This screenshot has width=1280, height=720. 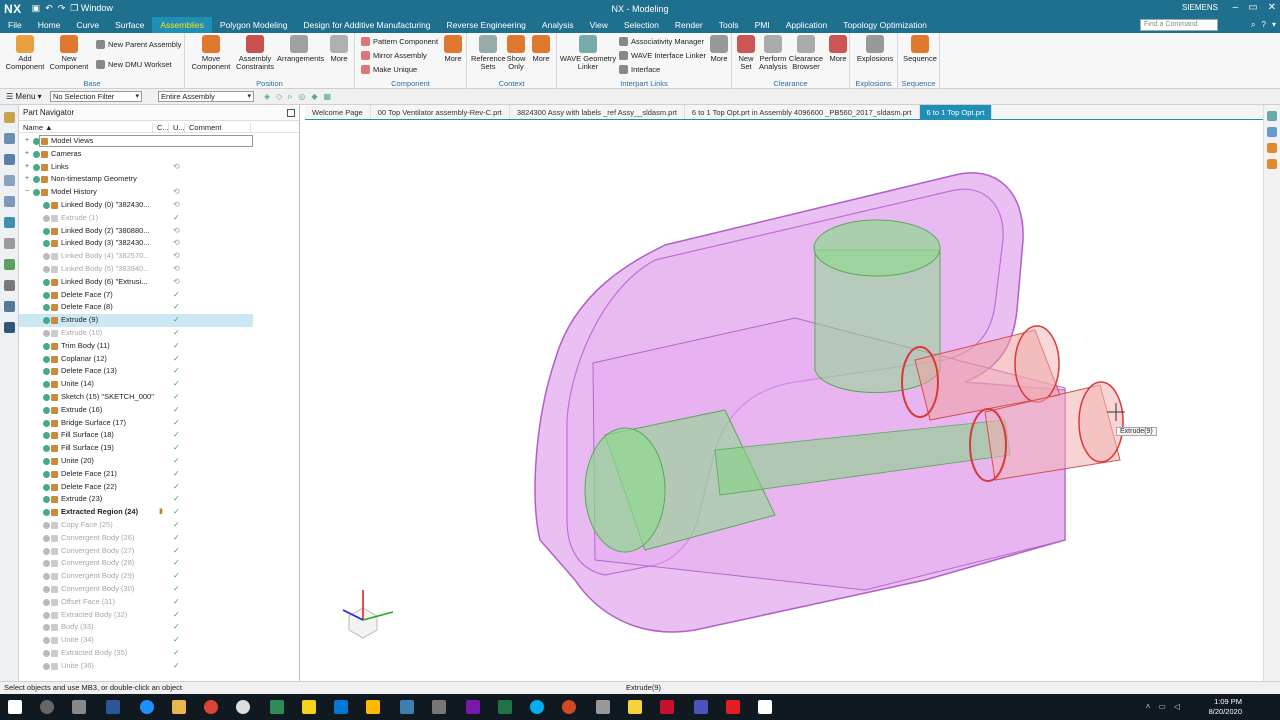 What do you see at coordinates (291, 113) in the screenshot?
I see `navigator-pin-icon` at bounding box center [291, 113].